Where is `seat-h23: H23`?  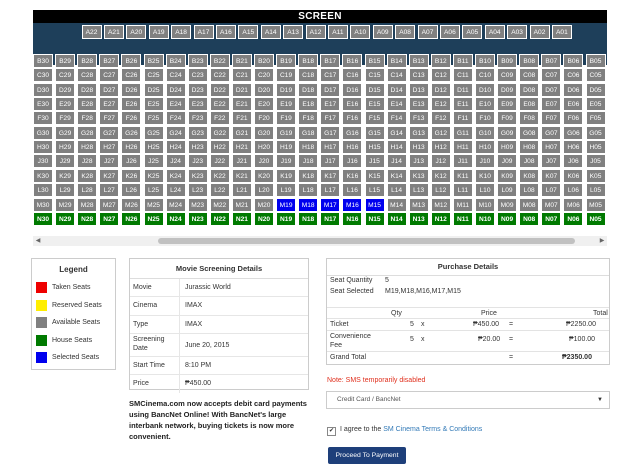
seat-h23: H23 is located at coordinates (197, 147).